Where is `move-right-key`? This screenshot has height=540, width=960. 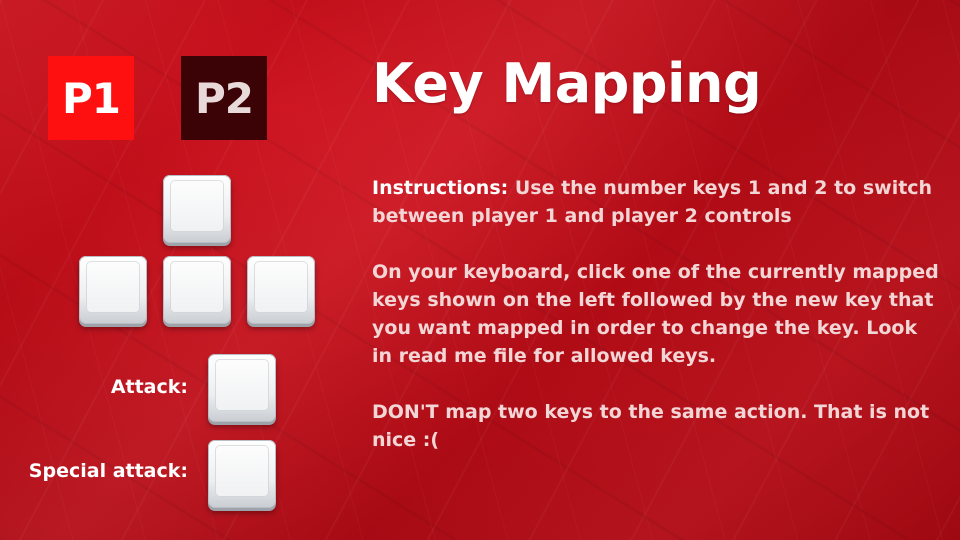 move-right-key is located at coordinates (281, 290).